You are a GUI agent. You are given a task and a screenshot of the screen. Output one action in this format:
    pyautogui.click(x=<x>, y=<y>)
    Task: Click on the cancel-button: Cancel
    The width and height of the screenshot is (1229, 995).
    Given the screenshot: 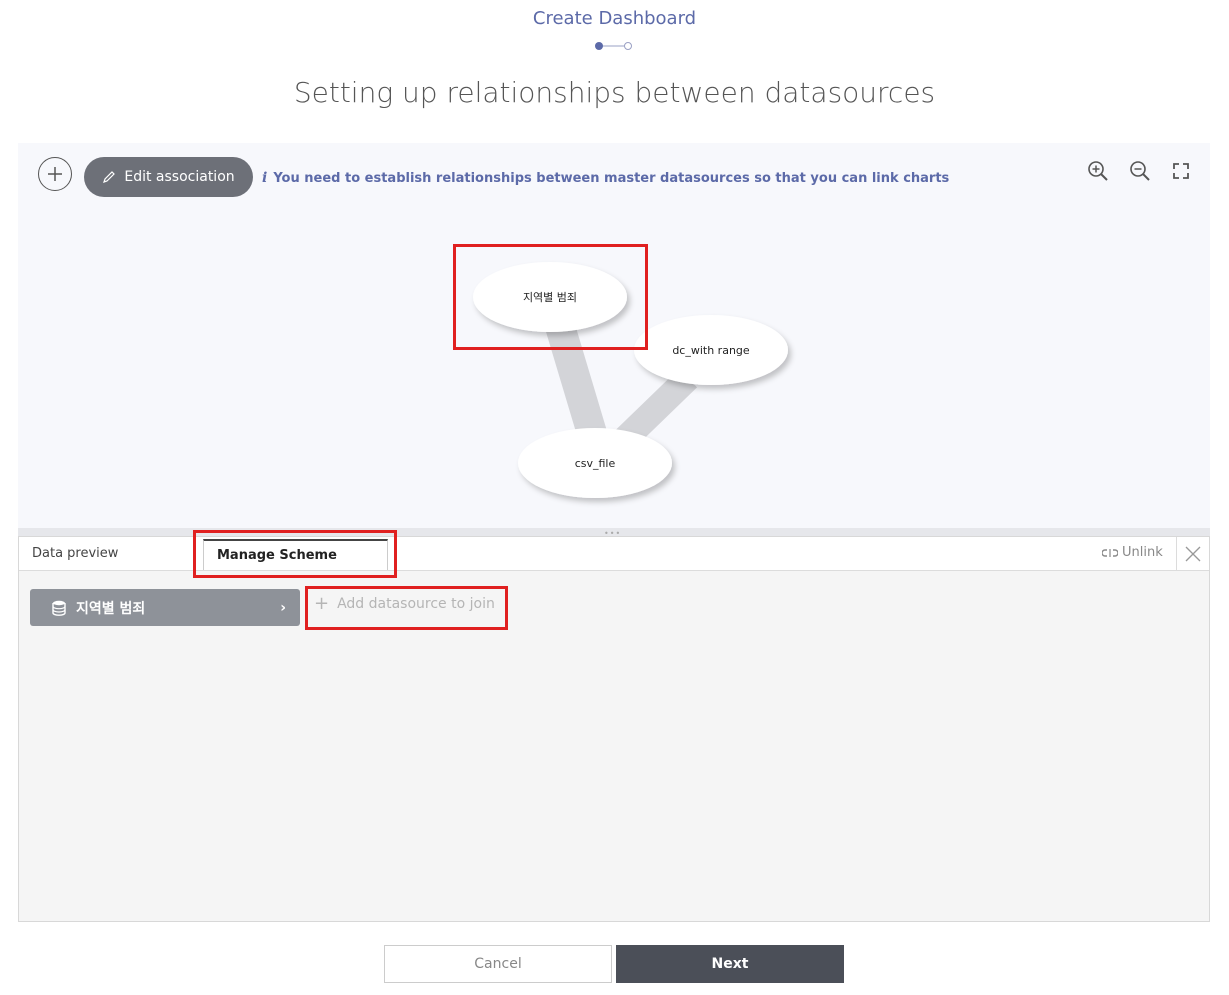 What is the action you would take?
    pyautogui.click(x=498, y=964)
    